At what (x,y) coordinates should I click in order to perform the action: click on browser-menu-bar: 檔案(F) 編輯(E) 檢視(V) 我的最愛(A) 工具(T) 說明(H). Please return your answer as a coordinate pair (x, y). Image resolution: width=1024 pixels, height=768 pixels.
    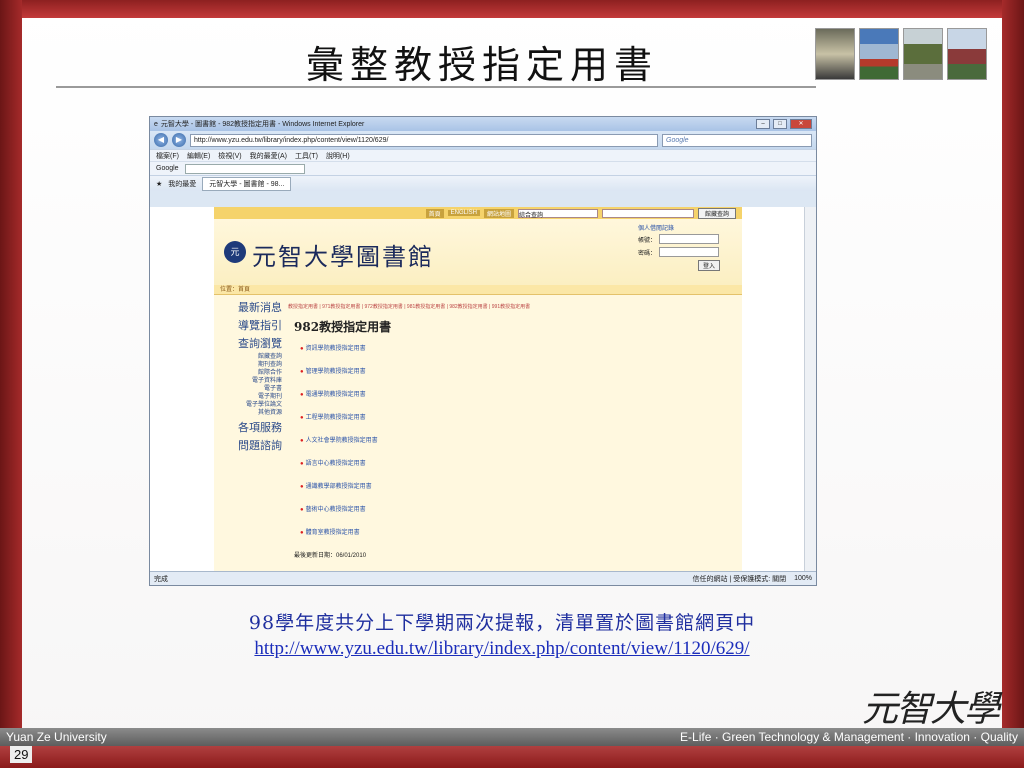
    Looking at the image, I should click on (483, 155).